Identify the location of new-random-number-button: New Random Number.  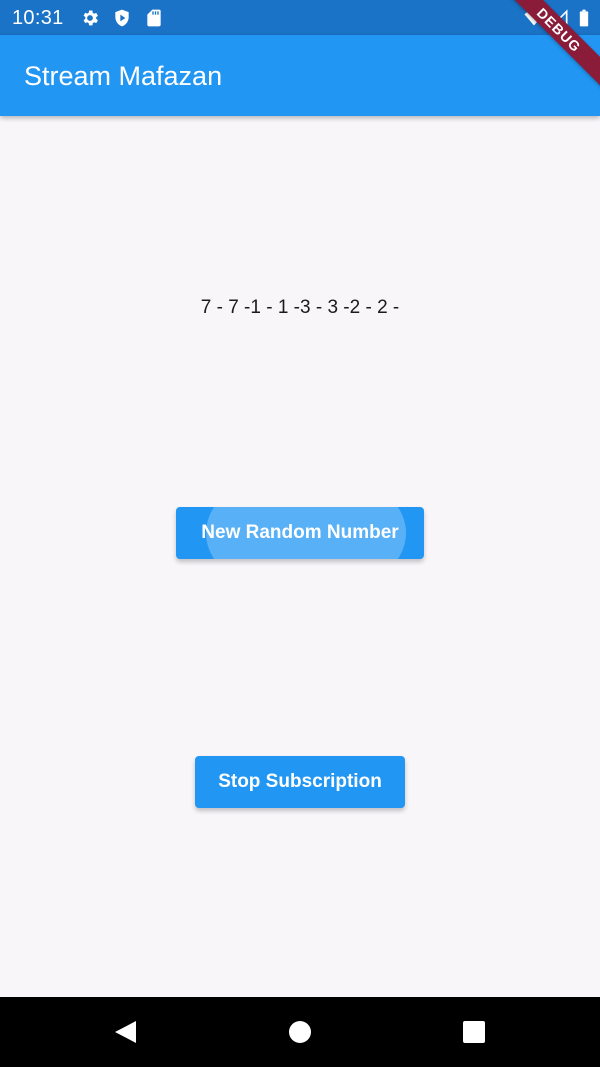
(300, 533).